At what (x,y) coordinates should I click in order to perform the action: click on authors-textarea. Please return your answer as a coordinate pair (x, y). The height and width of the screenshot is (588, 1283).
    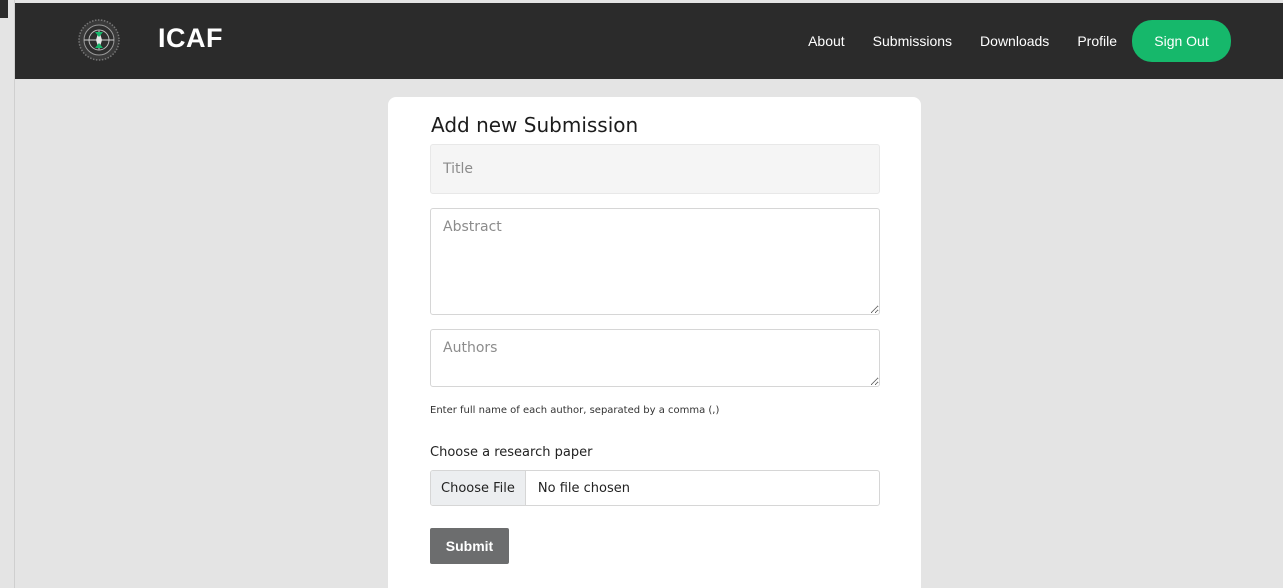
    Looking at the image, I should click on (655, 358).